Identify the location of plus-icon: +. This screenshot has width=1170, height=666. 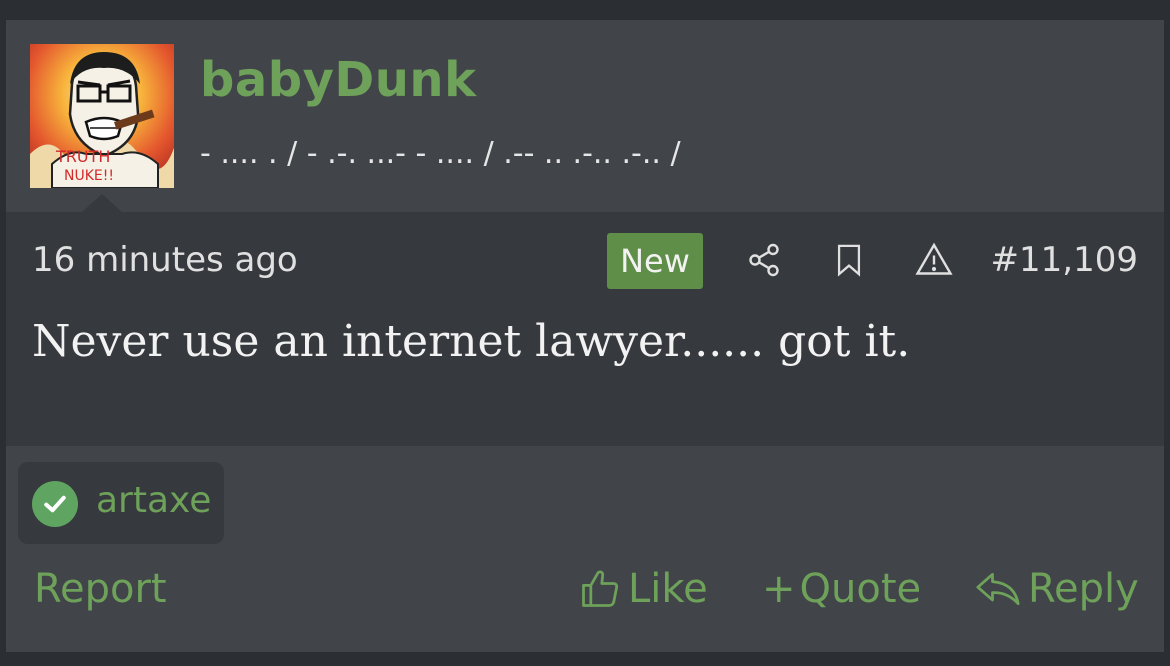
(779, 589).